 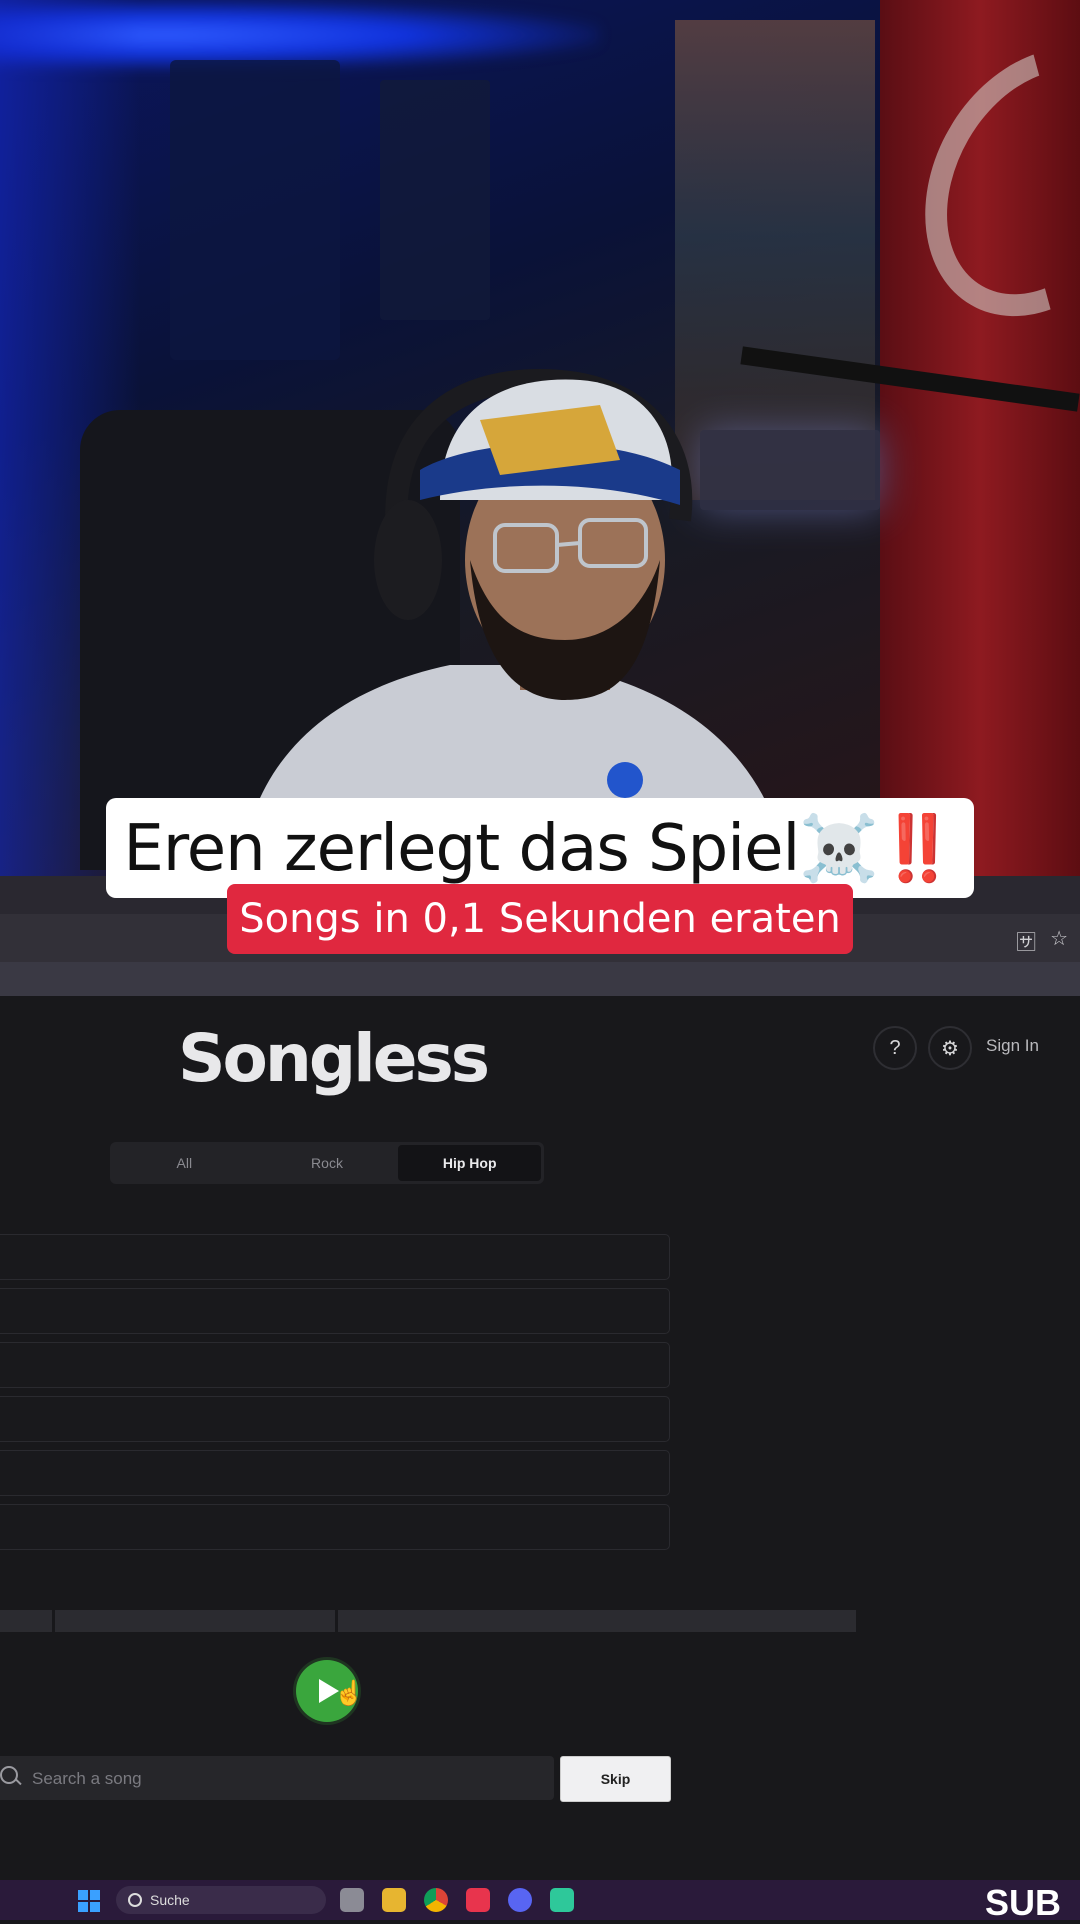 I want to click on file-explorer-icon, so click(x=394, y=1900).